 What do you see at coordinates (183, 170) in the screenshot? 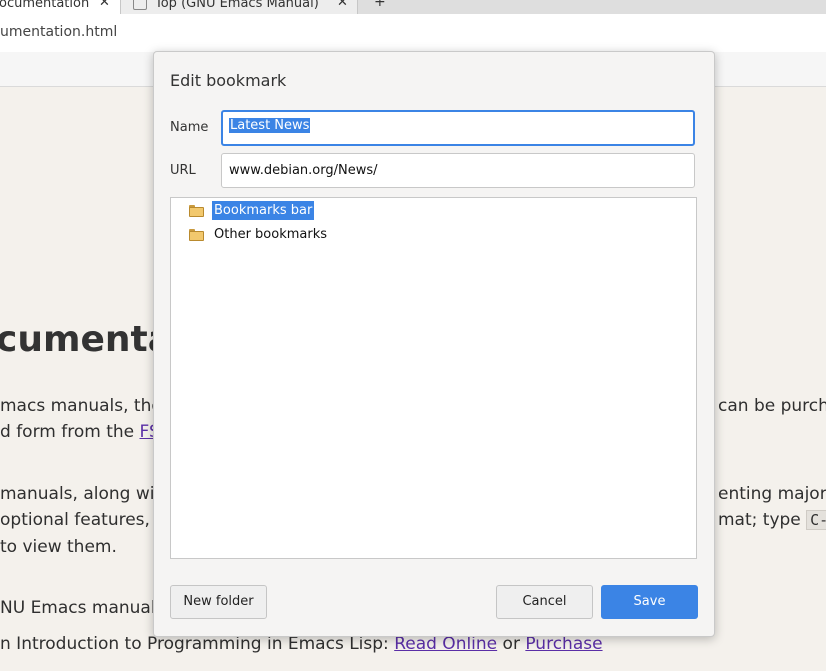
I see `url-label: URL` at bounding box center [183, 170].